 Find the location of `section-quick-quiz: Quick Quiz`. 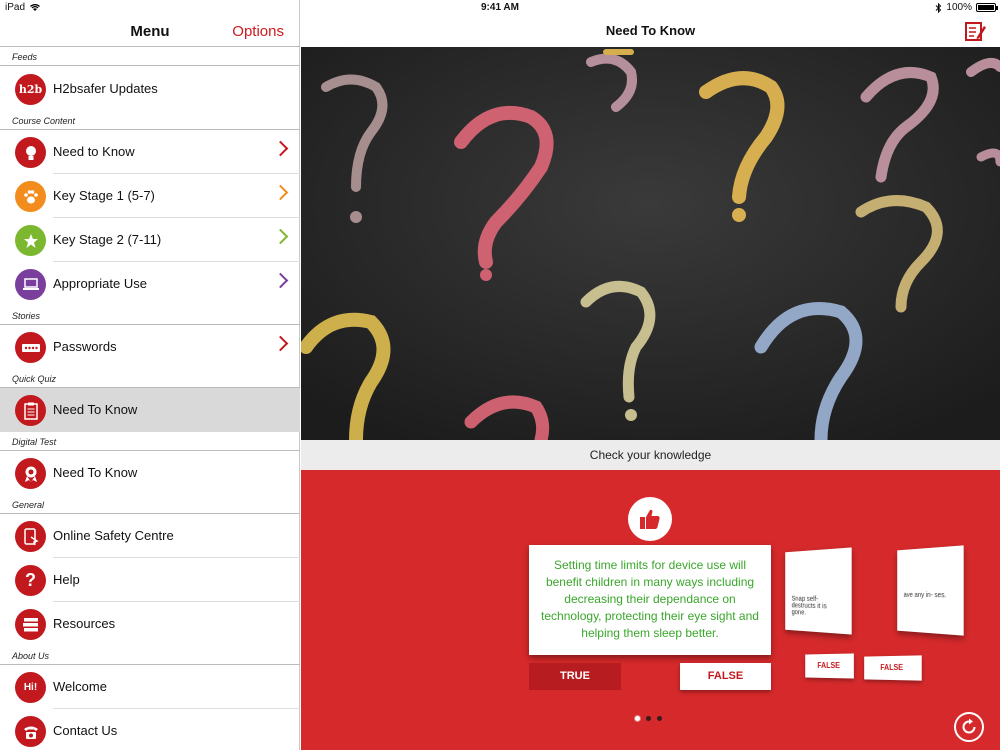

section-quick-quiz: Quick Quiz is located at coordinates (34, 379).